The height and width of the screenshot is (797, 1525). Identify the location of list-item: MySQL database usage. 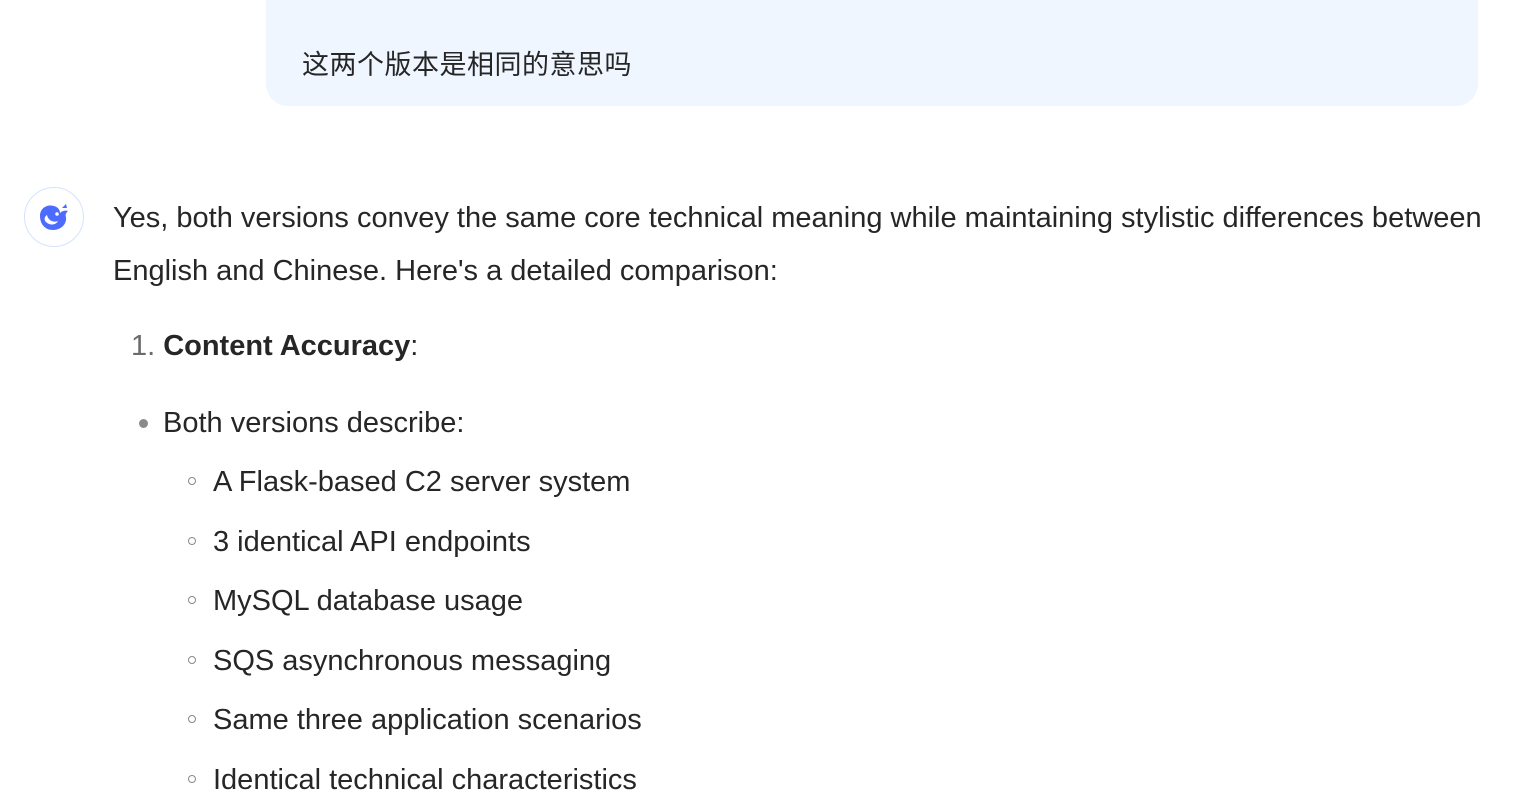
(415, 609).